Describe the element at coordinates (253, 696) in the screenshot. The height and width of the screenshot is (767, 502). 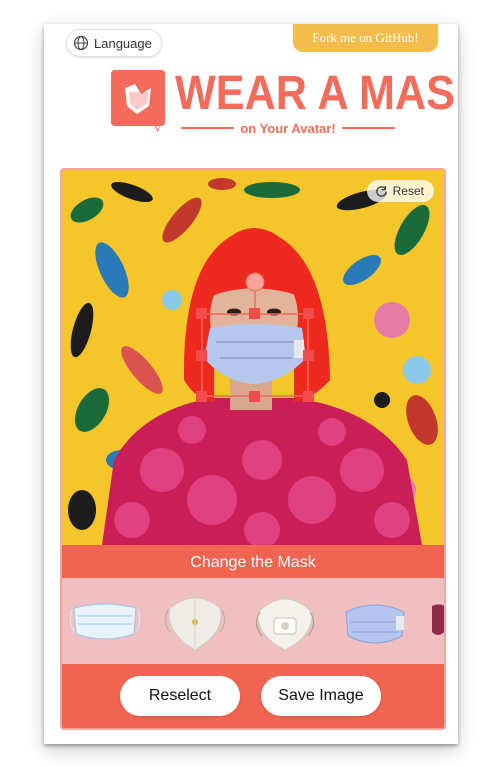
I see `action-bar: Reselect Save Image` at that location.